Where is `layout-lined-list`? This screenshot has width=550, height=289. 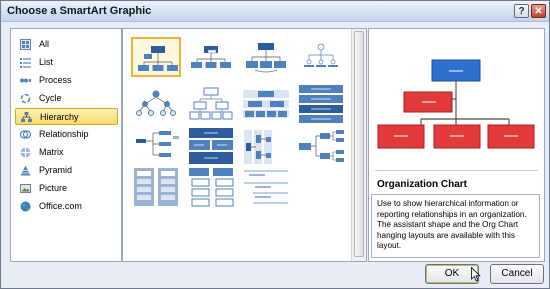 layout-lined-list is located at coordinates (266, 187).